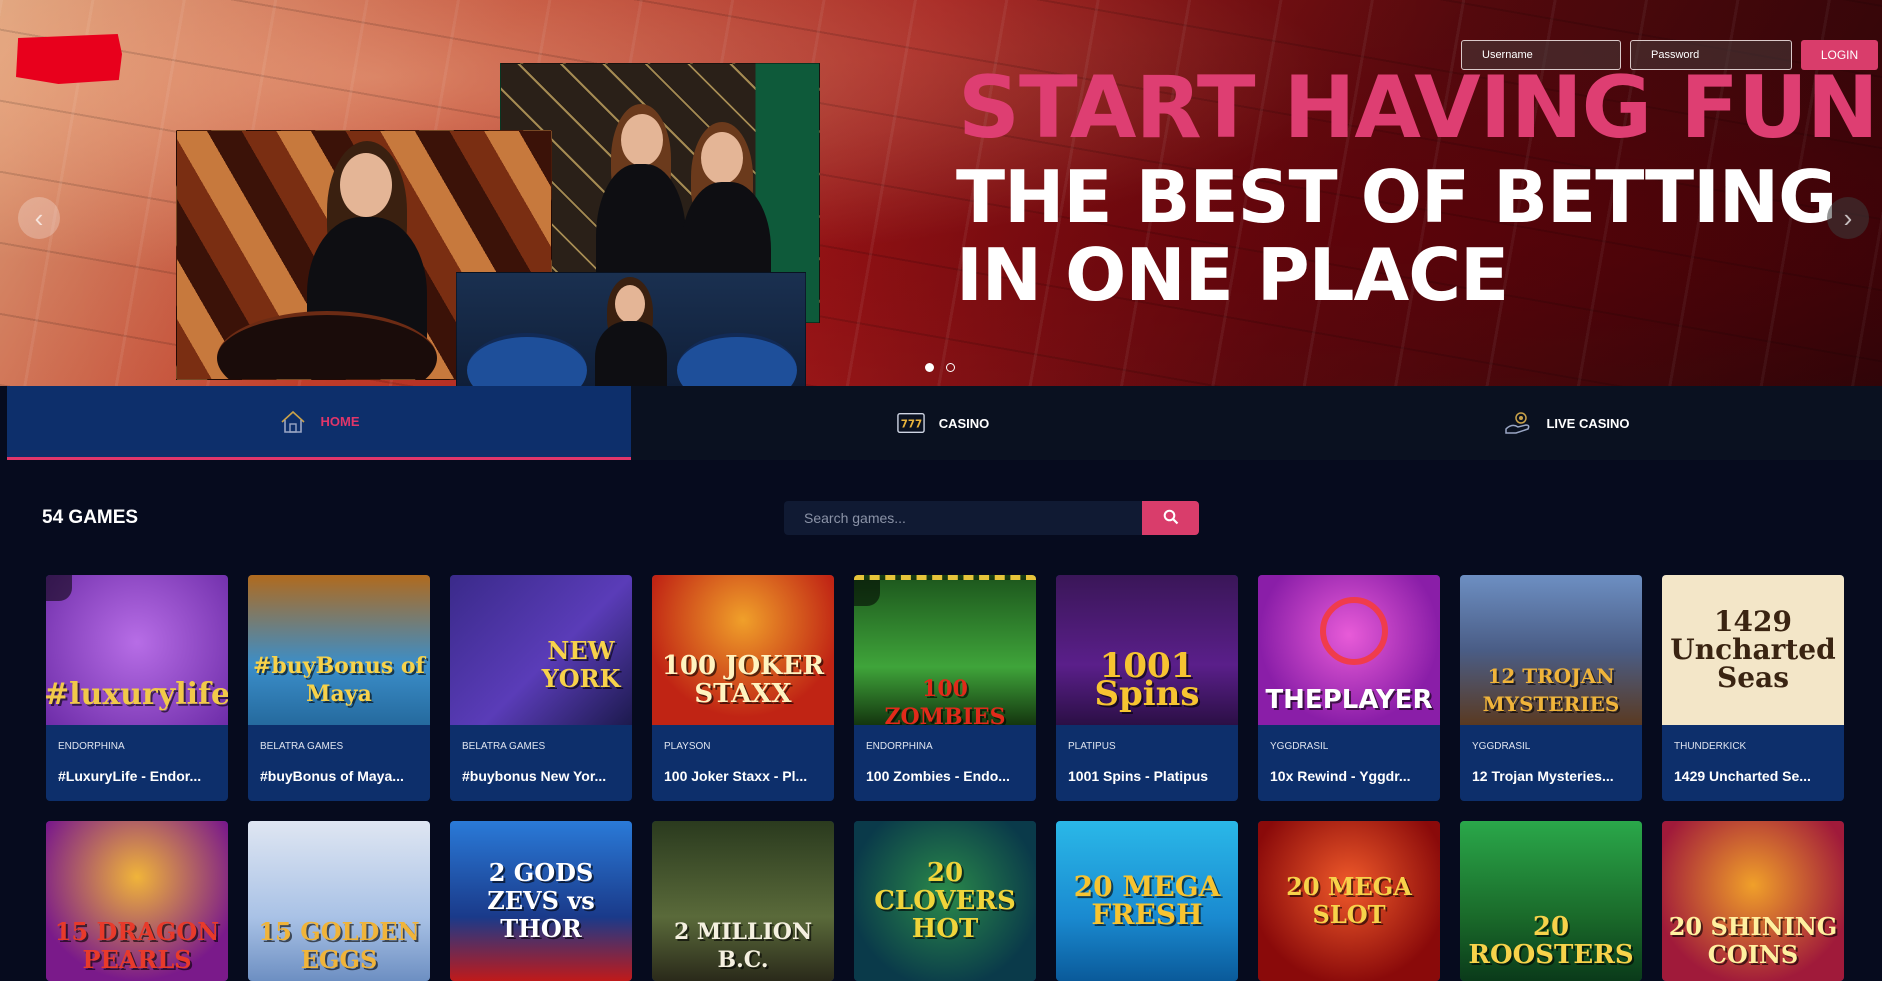  What do you see at coordinates (945, 650) in the screenshot?
I see `game-thumbnail: 100 ZOMBIES` at bounding box center [945, 650].